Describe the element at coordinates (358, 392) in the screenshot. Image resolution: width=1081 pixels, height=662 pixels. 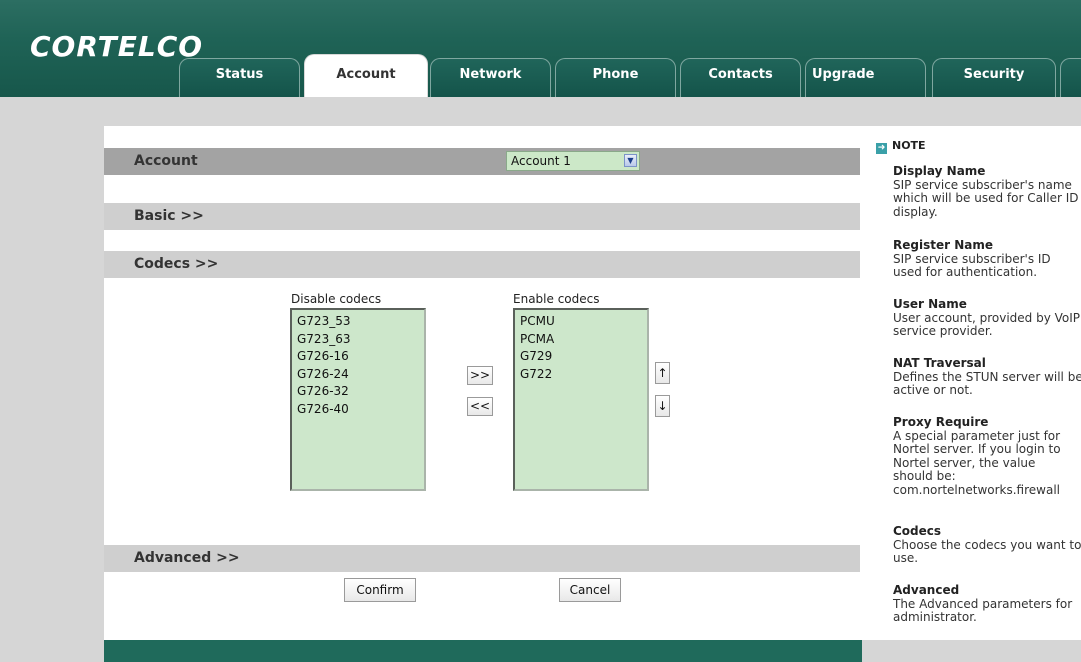
I see `list-item: G726-32` at that location.